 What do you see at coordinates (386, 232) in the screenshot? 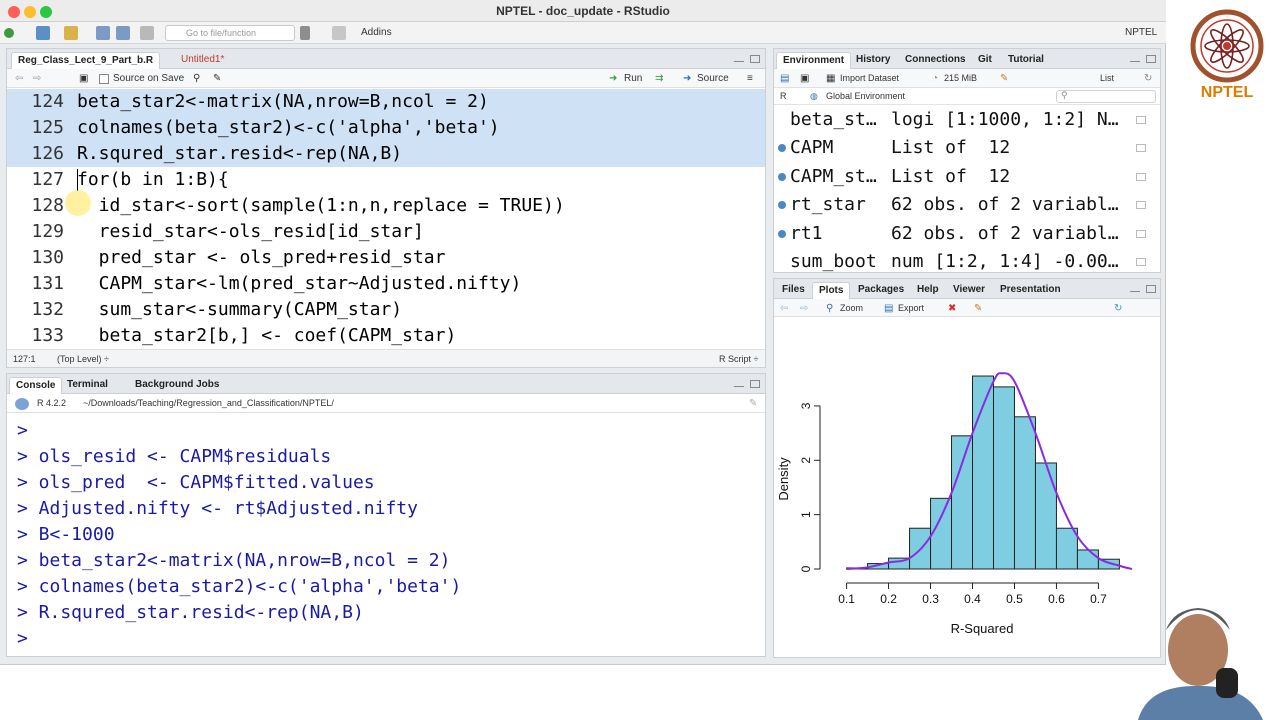
I see `code-line: 129 resid_star<-ols_resid[id_star]` at bounding box center [386, 232].